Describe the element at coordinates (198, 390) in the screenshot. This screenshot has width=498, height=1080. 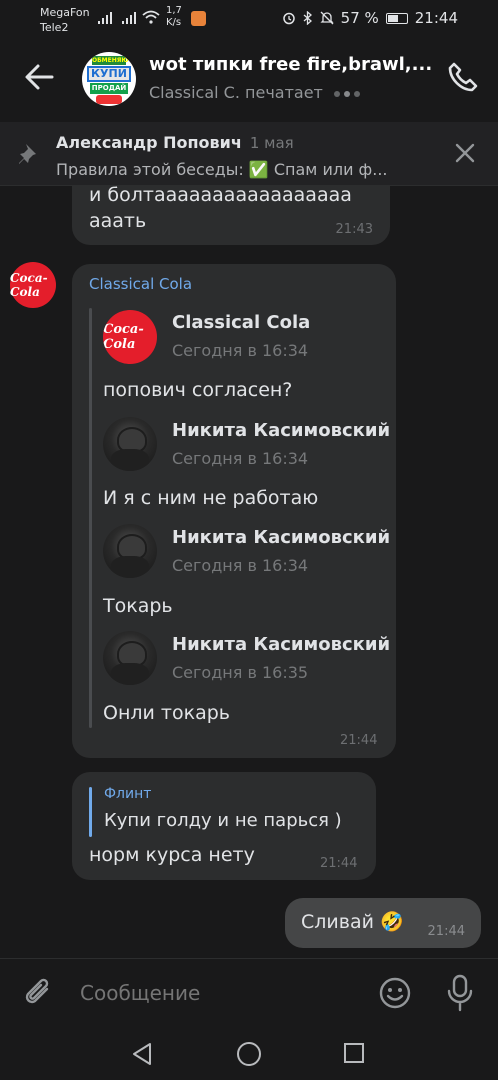
I see `forwarded-text: попович согласен?` at that location.